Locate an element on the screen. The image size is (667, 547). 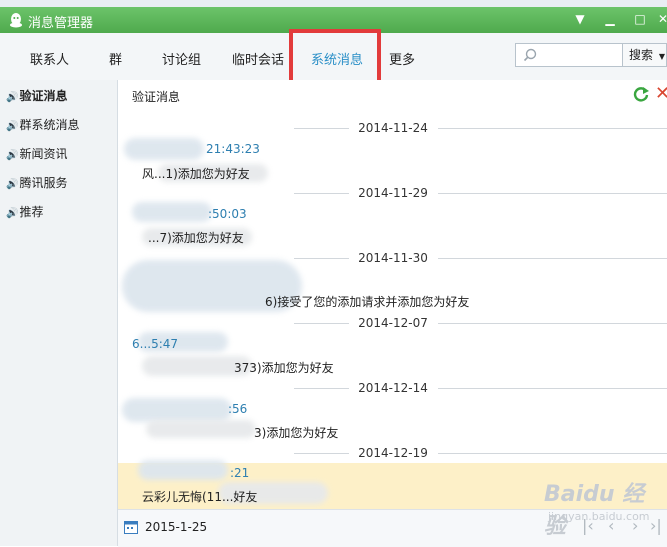
message-time: 6...5:47 is located at coordinates (155, 344).